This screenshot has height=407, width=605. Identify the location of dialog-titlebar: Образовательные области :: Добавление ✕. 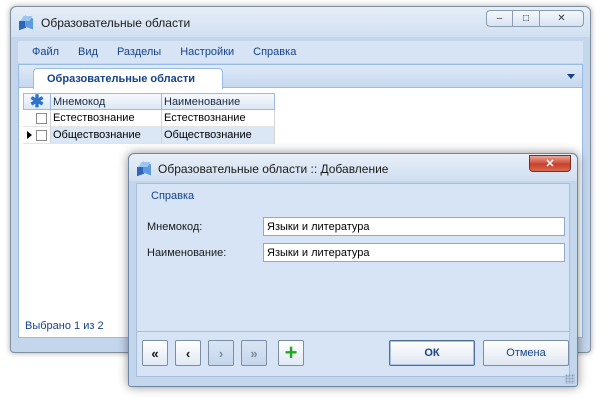
(353, 167).